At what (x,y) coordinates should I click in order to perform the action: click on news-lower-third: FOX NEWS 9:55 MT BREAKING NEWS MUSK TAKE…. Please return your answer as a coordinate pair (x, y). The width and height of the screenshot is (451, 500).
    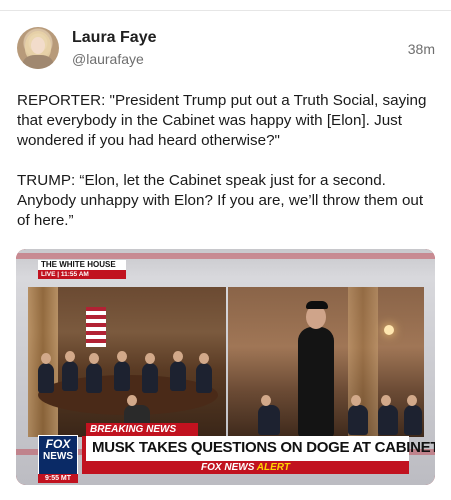
    Looking at the image, I should click on (225, 453).